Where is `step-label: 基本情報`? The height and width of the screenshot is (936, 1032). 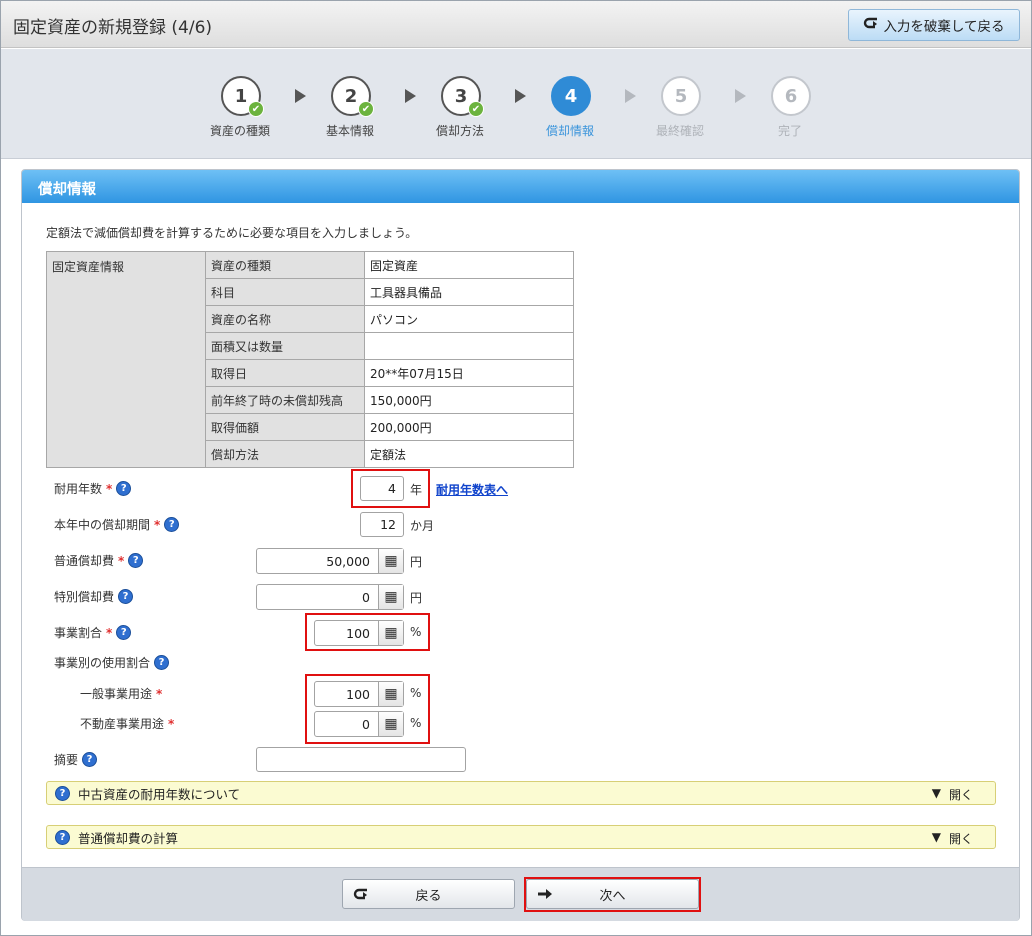
step-label: 基本情報 is located at coordinates (349, 131).